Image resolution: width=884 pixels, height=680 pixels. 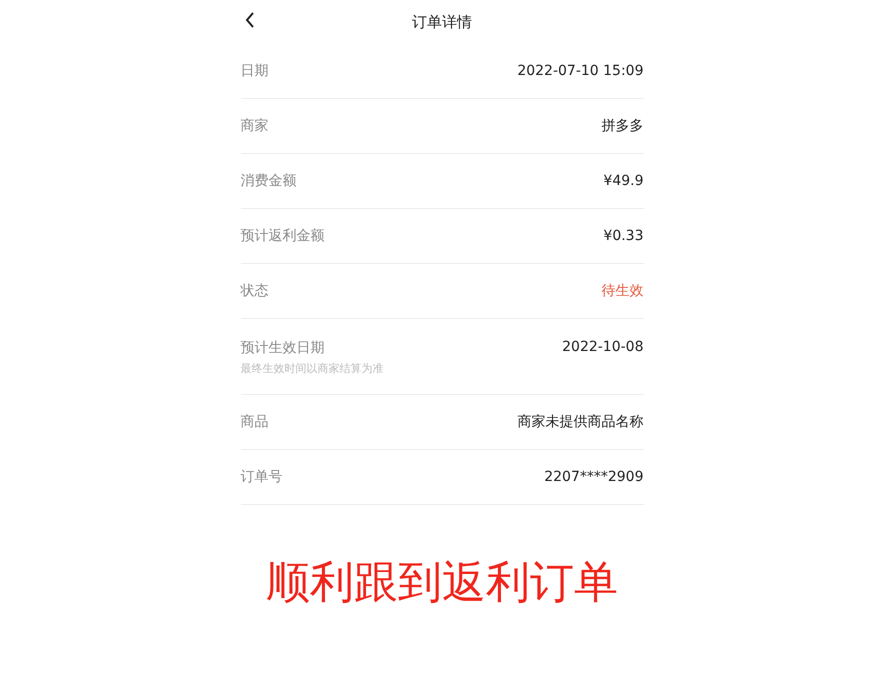 What do you see at coordinates (581, 422) in the screenshot?
I see `field-value: 商家未提供商品名称` at bounding box center [581, 422].